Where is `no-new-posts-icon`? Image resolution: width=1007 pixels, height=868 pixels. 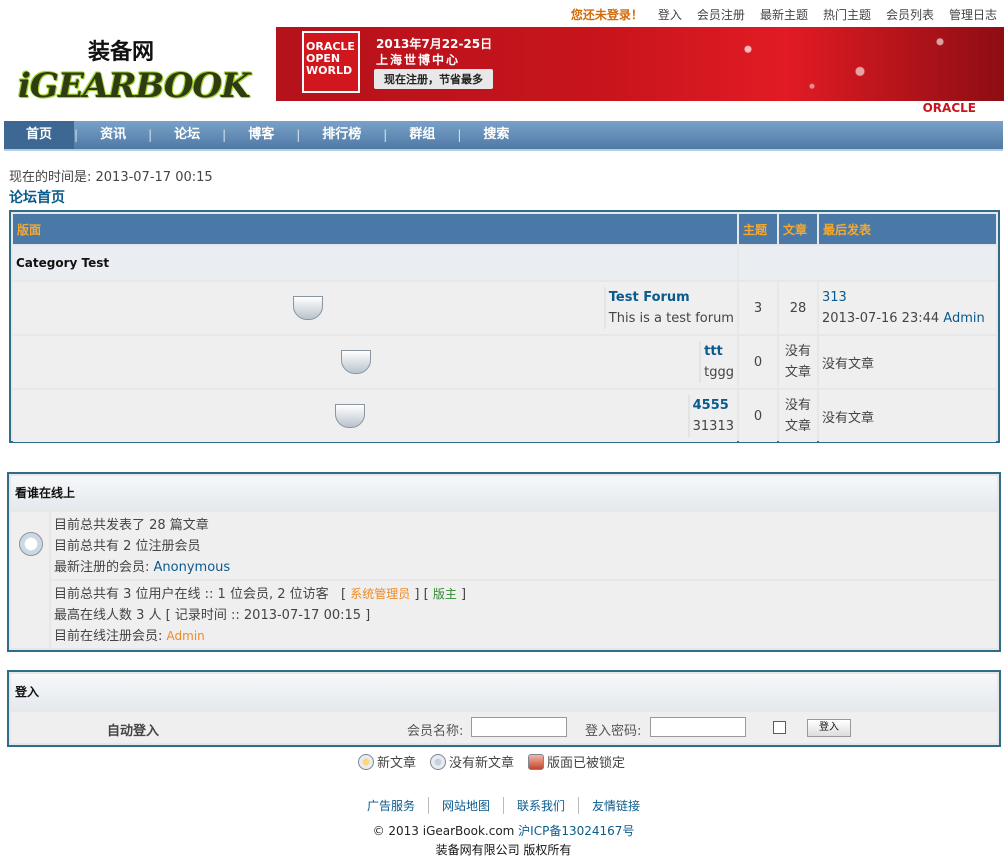 no-new-posts-icon is located at coordinates (438, 761).